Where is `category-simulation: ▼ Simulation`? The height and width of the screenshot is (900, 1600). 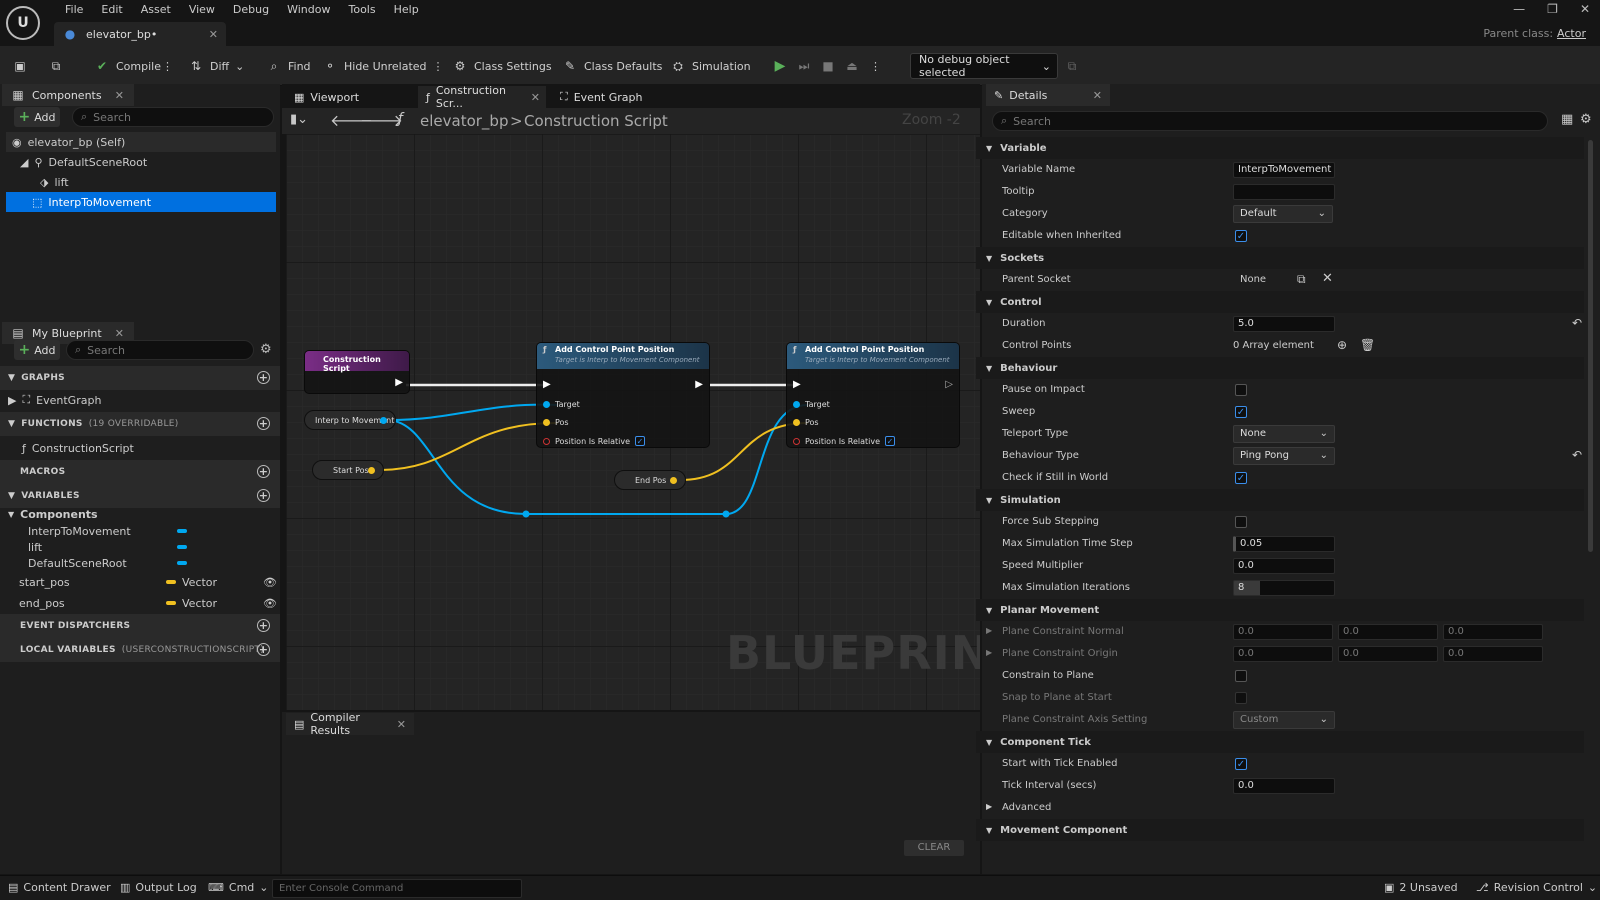
category-simulation: ▼ Simulation is located at coordinates (1280, 500).